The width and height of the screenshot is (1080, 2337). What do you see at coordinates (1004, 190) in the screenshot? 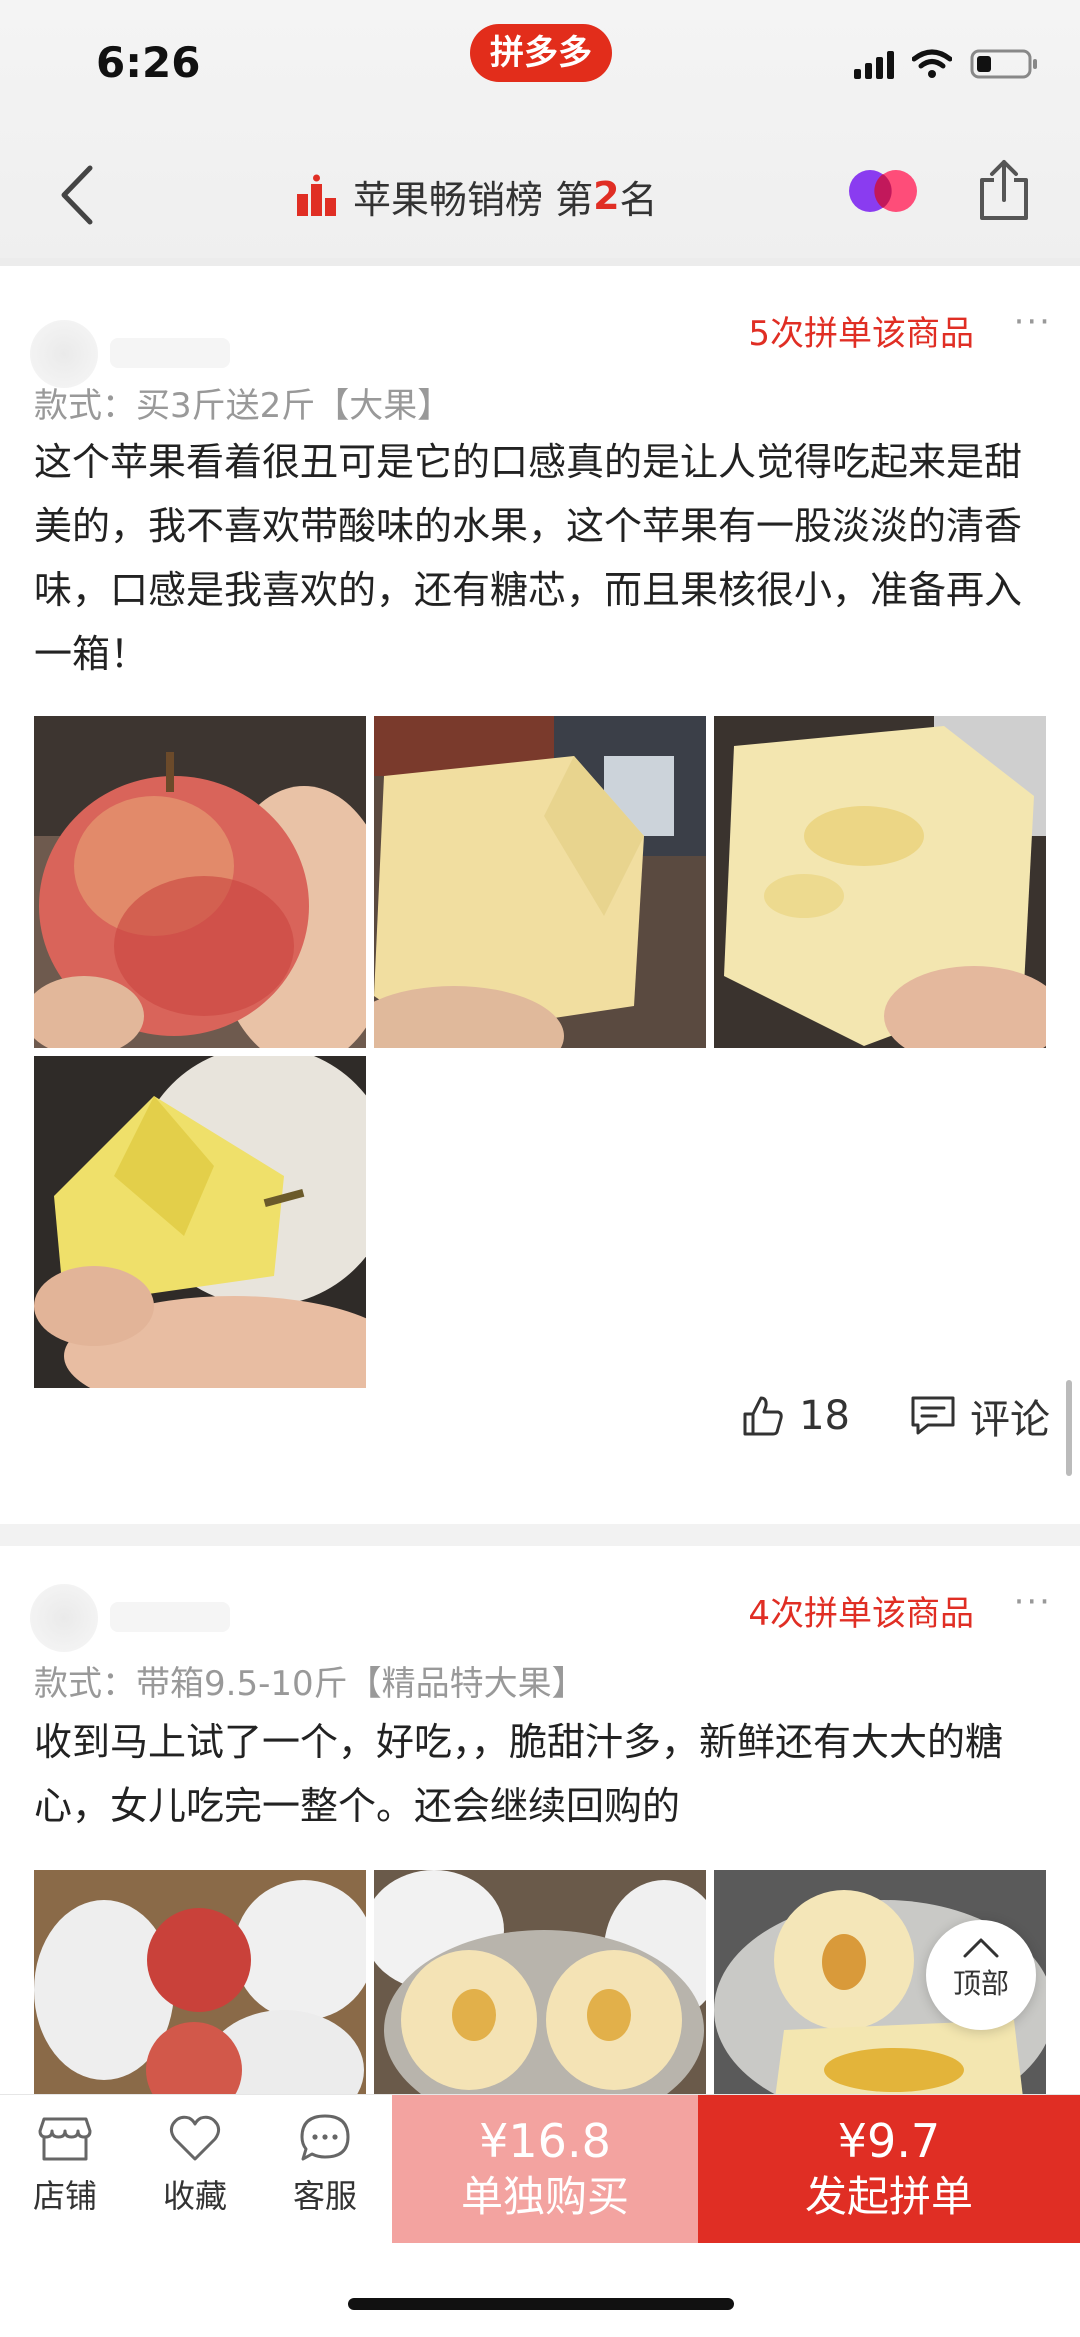
I see `share-icon` at bounding box center [1004, 190].